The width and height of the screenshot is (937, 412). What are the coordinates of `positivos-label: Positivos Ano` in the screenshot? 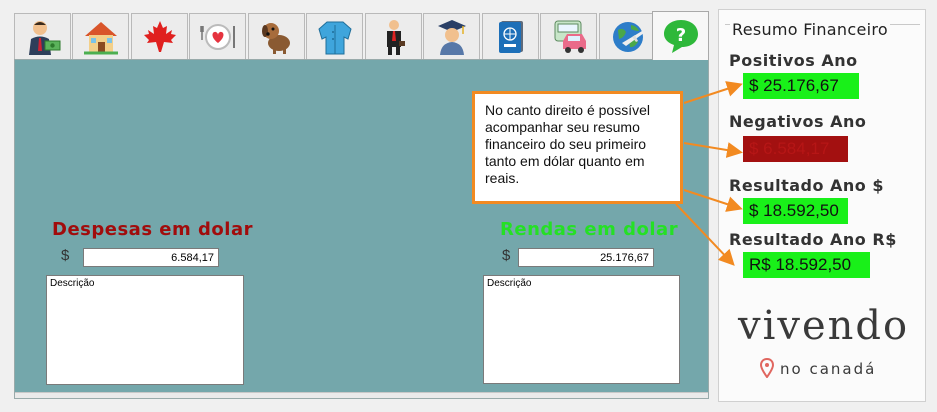 It's located at (793, 60).